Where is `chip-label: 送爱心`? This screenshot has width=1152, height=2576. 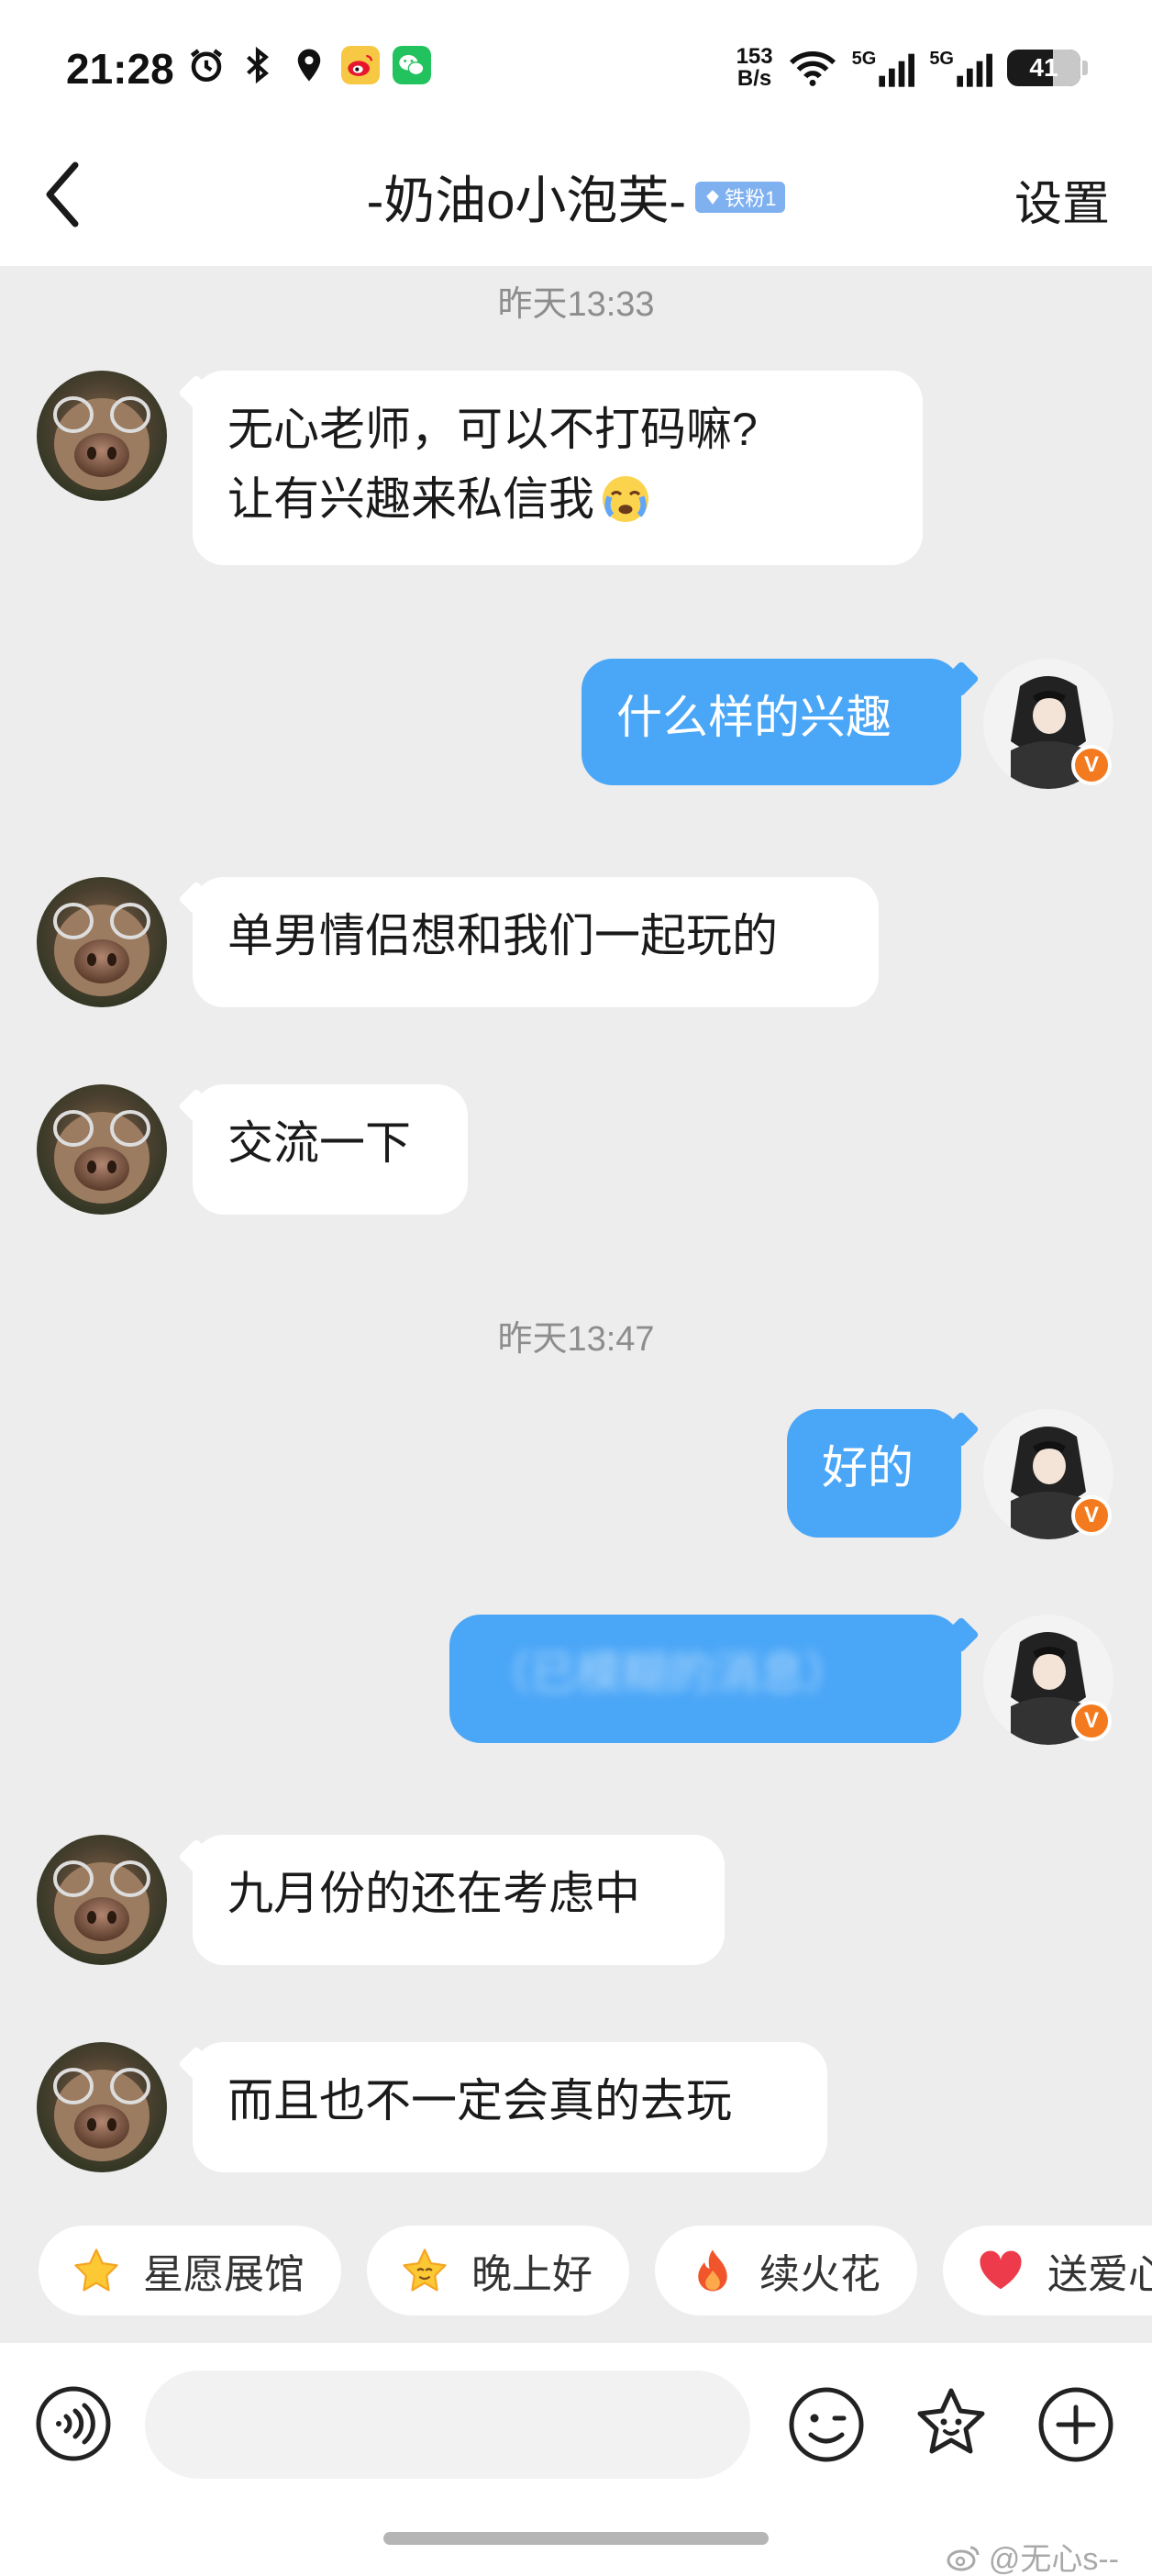 chip-label: 送爱心 is located at coordinates (1099, 2274).